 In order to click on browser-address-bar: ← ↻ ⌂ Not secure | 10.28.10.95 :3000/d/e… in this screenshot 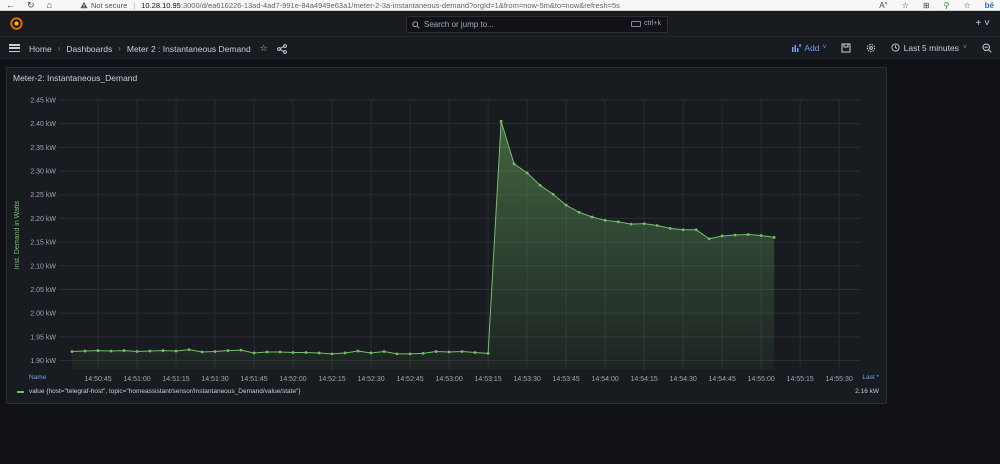, I will do `click(500, 5)`.